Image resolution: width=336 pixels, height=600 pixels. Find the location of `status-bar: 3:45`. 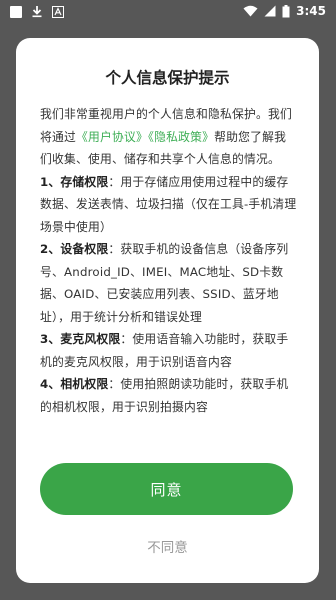

status-bar: 3:45 is located at coordinates (168, 12).